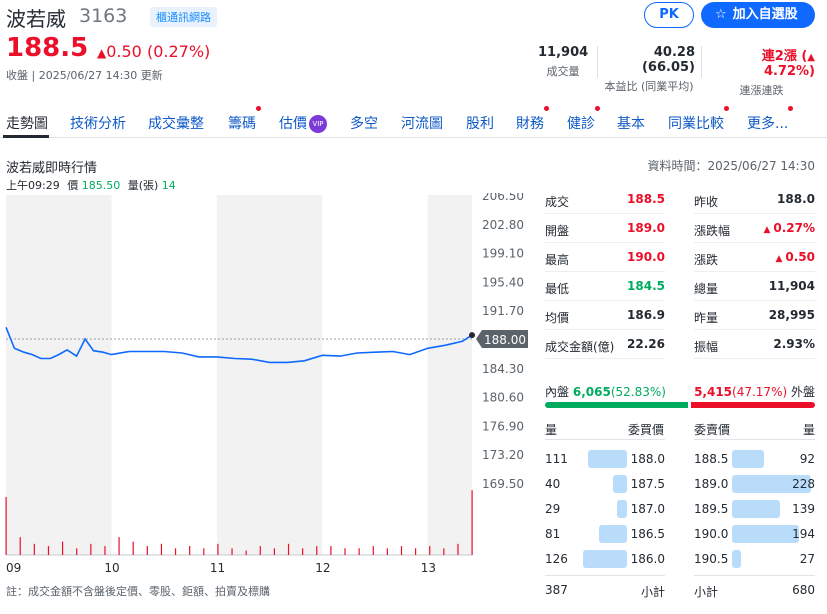 The width and height of the screenshot is (827, 614). Describe the element at coordinates (98, 123) in the screenshot. I see `tab-1: 技術分析` at that location.